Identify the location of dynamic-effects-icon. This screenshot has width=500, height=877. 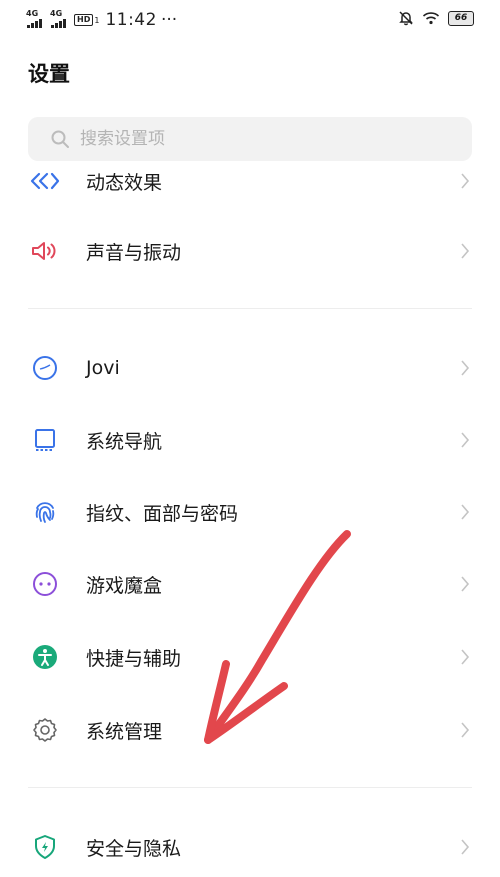
(45, 181).